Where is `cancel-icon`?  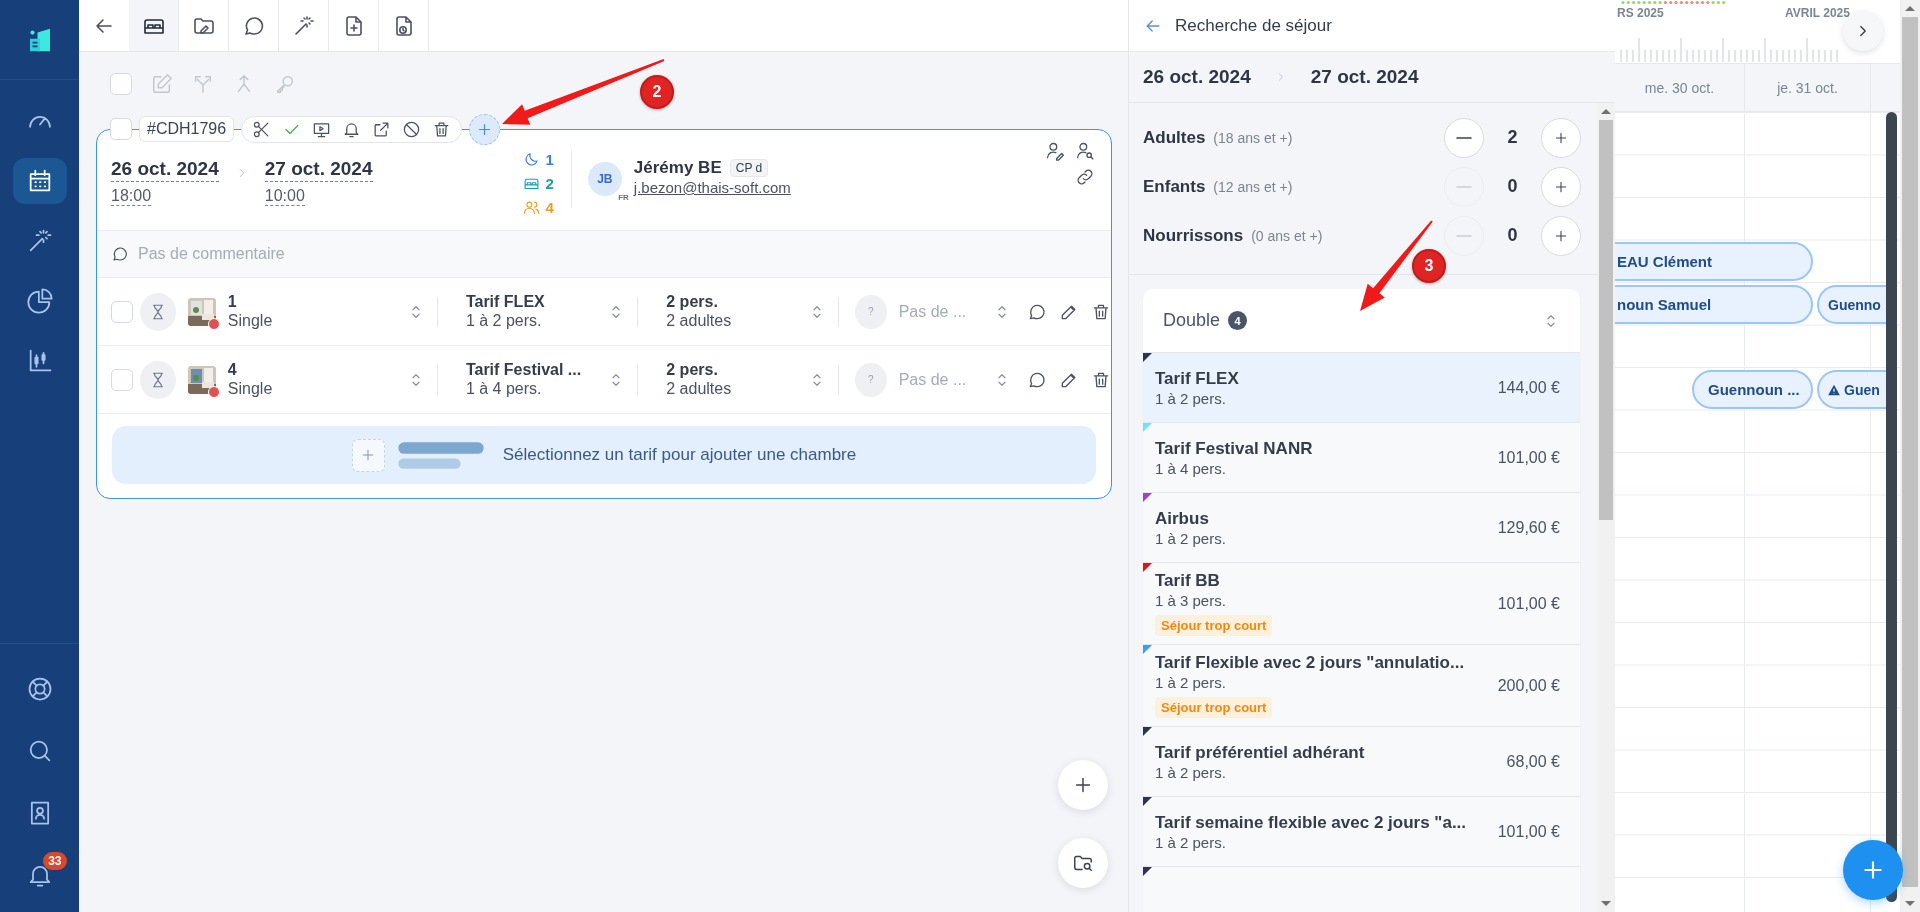 cancel-icon is located at coordinates (412, 129).